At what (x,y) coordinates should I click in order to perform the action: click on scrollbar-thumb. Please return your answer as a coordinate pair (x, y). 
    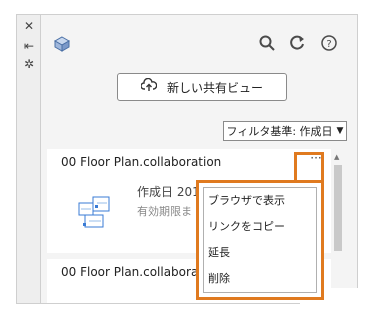
    Looking at the image, I should click on (338, 208).